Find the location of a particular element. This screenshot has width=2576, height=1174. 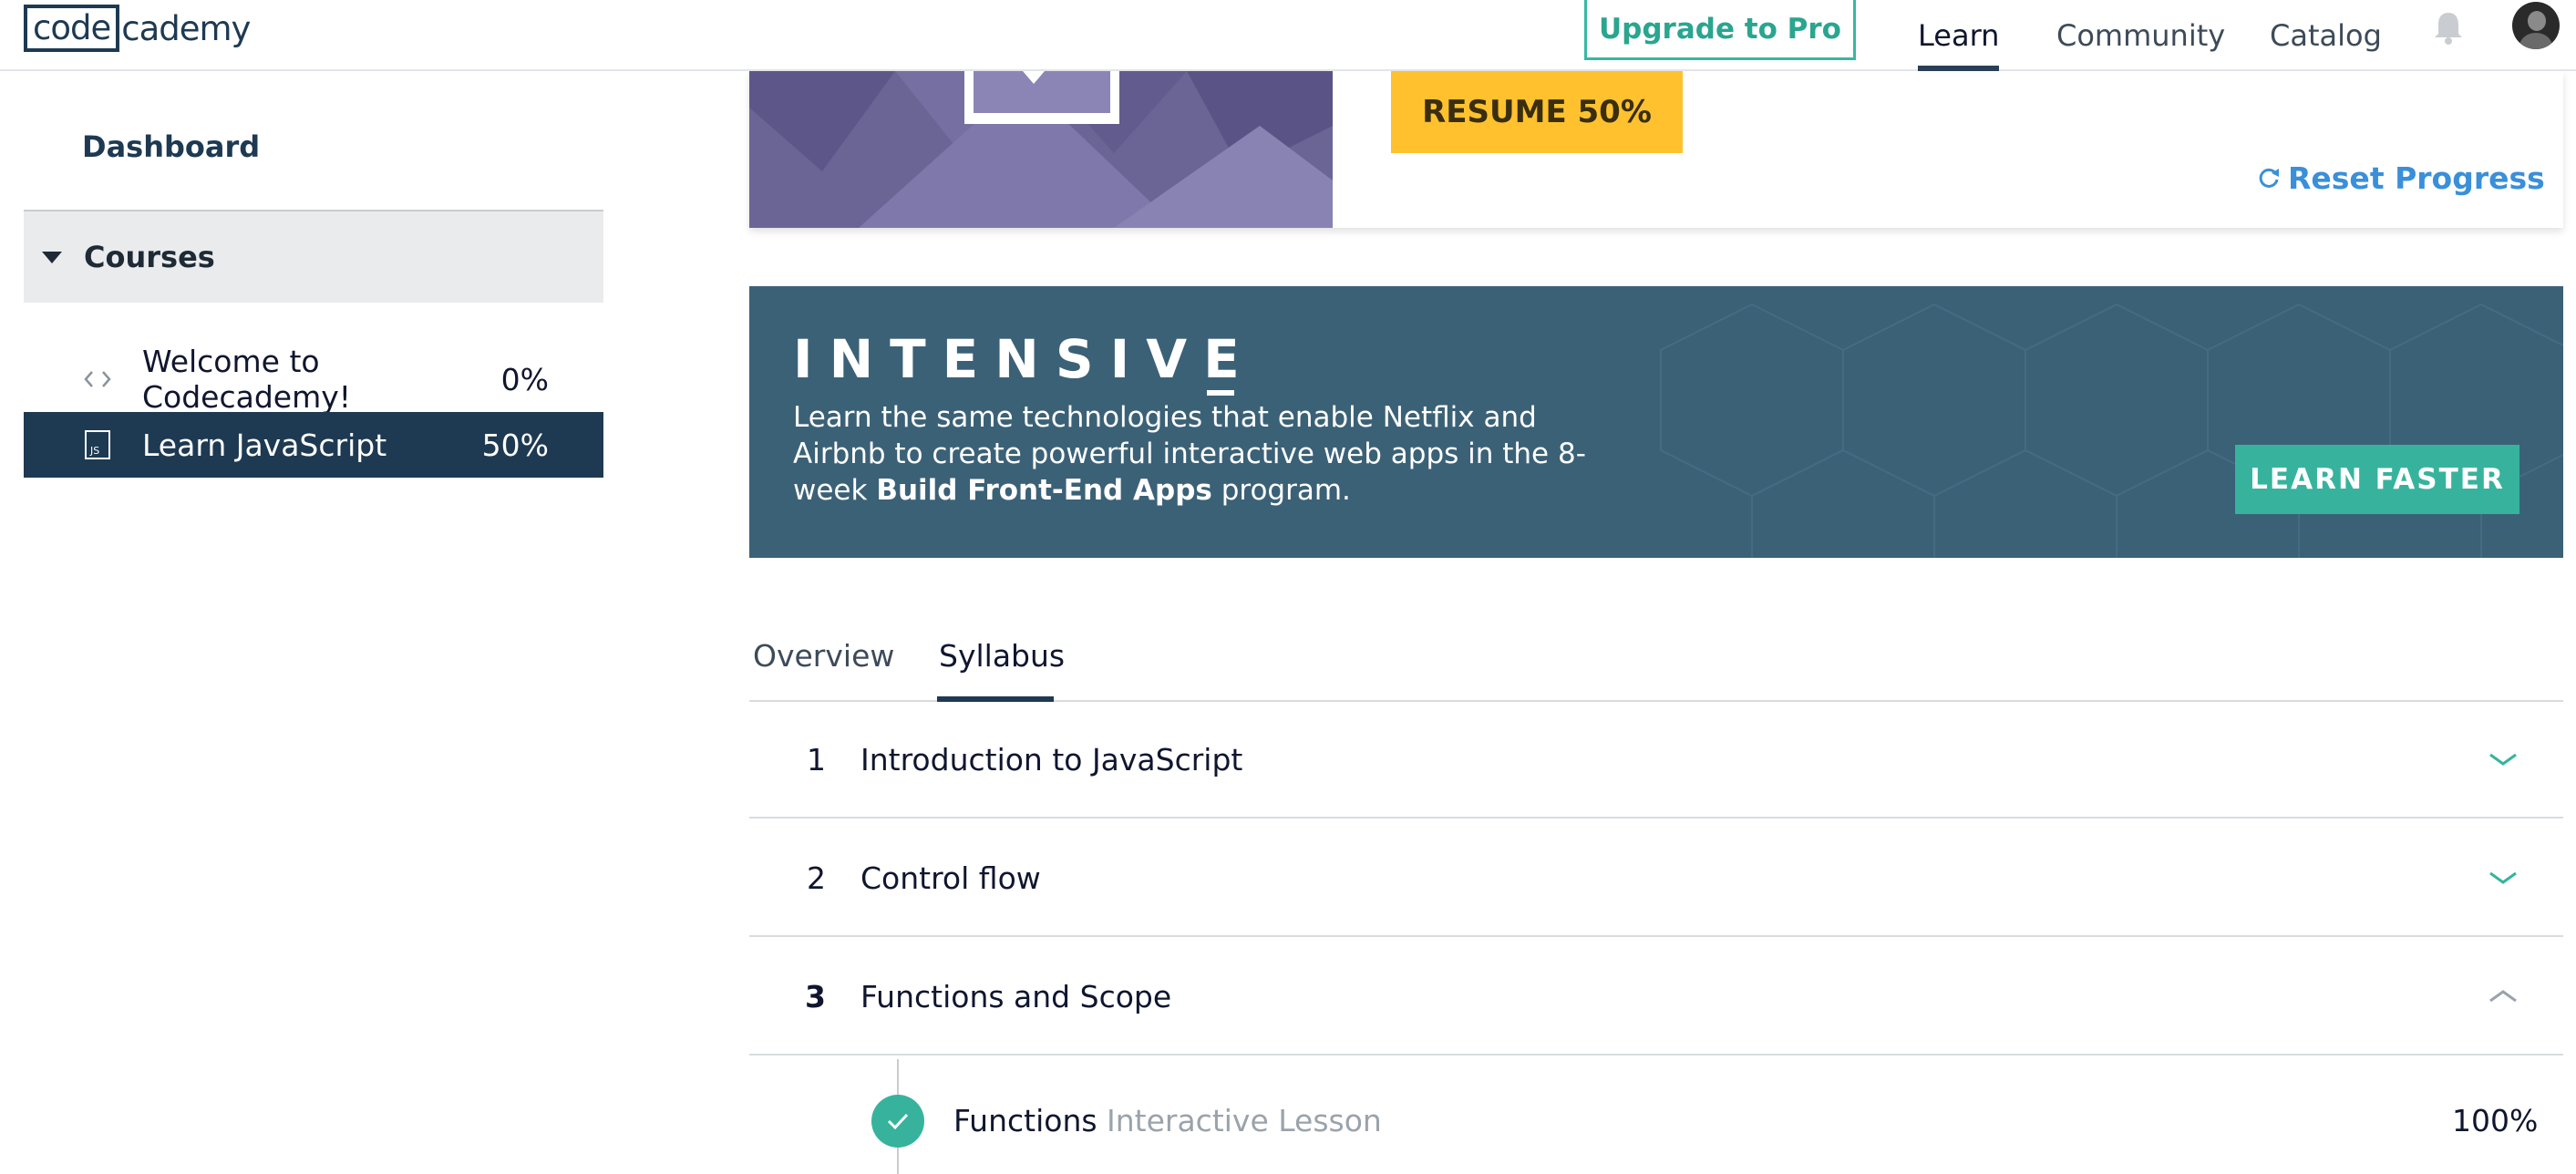

chevron-up-icon is located at coordinates (2503, 996).